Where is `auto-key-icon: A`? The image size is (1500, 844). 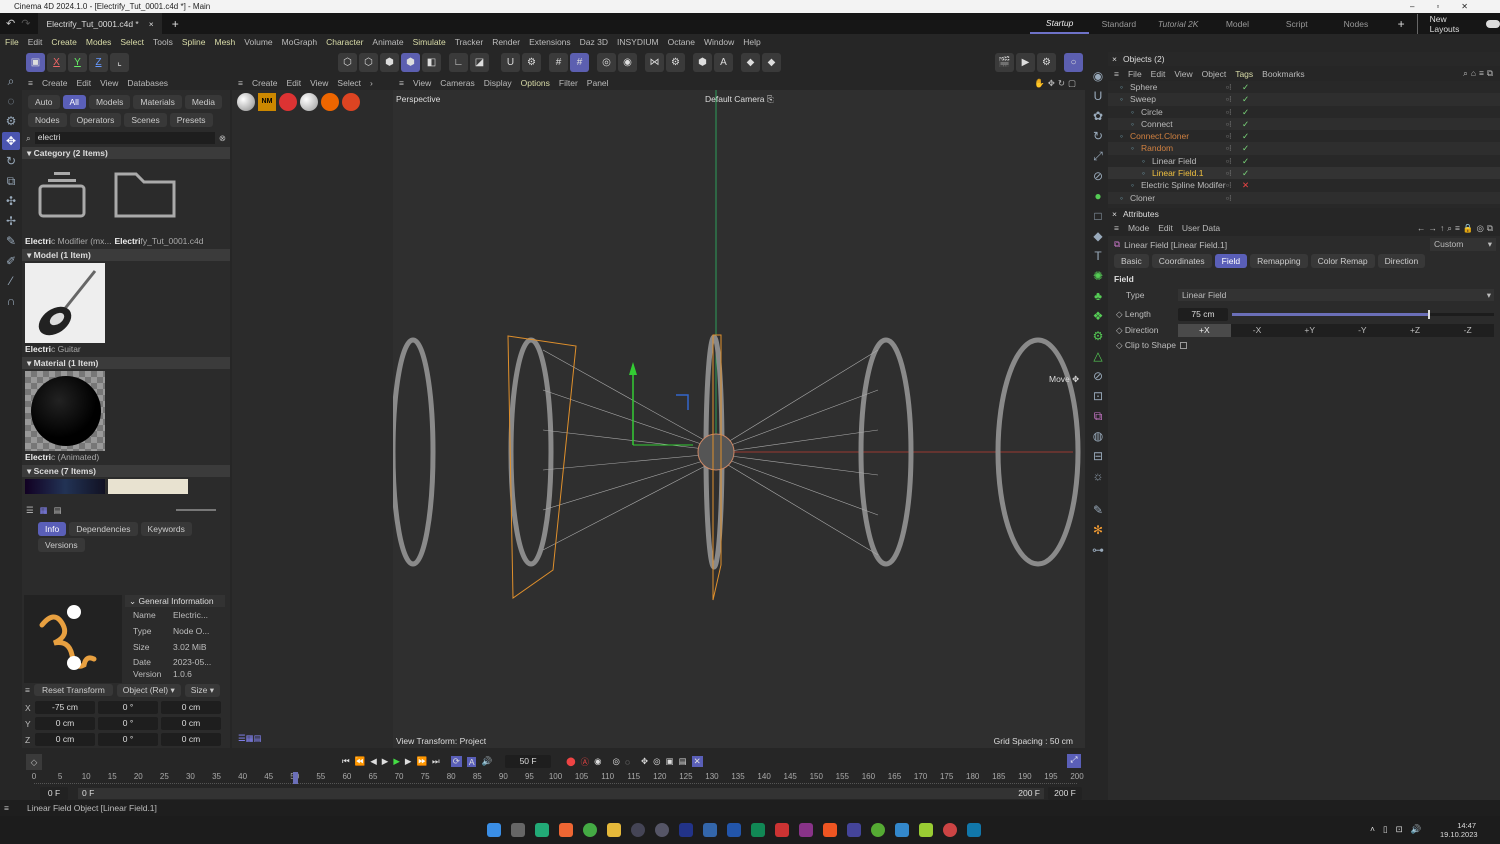 auto-key-icon: A is located at coordinates (723, 62).